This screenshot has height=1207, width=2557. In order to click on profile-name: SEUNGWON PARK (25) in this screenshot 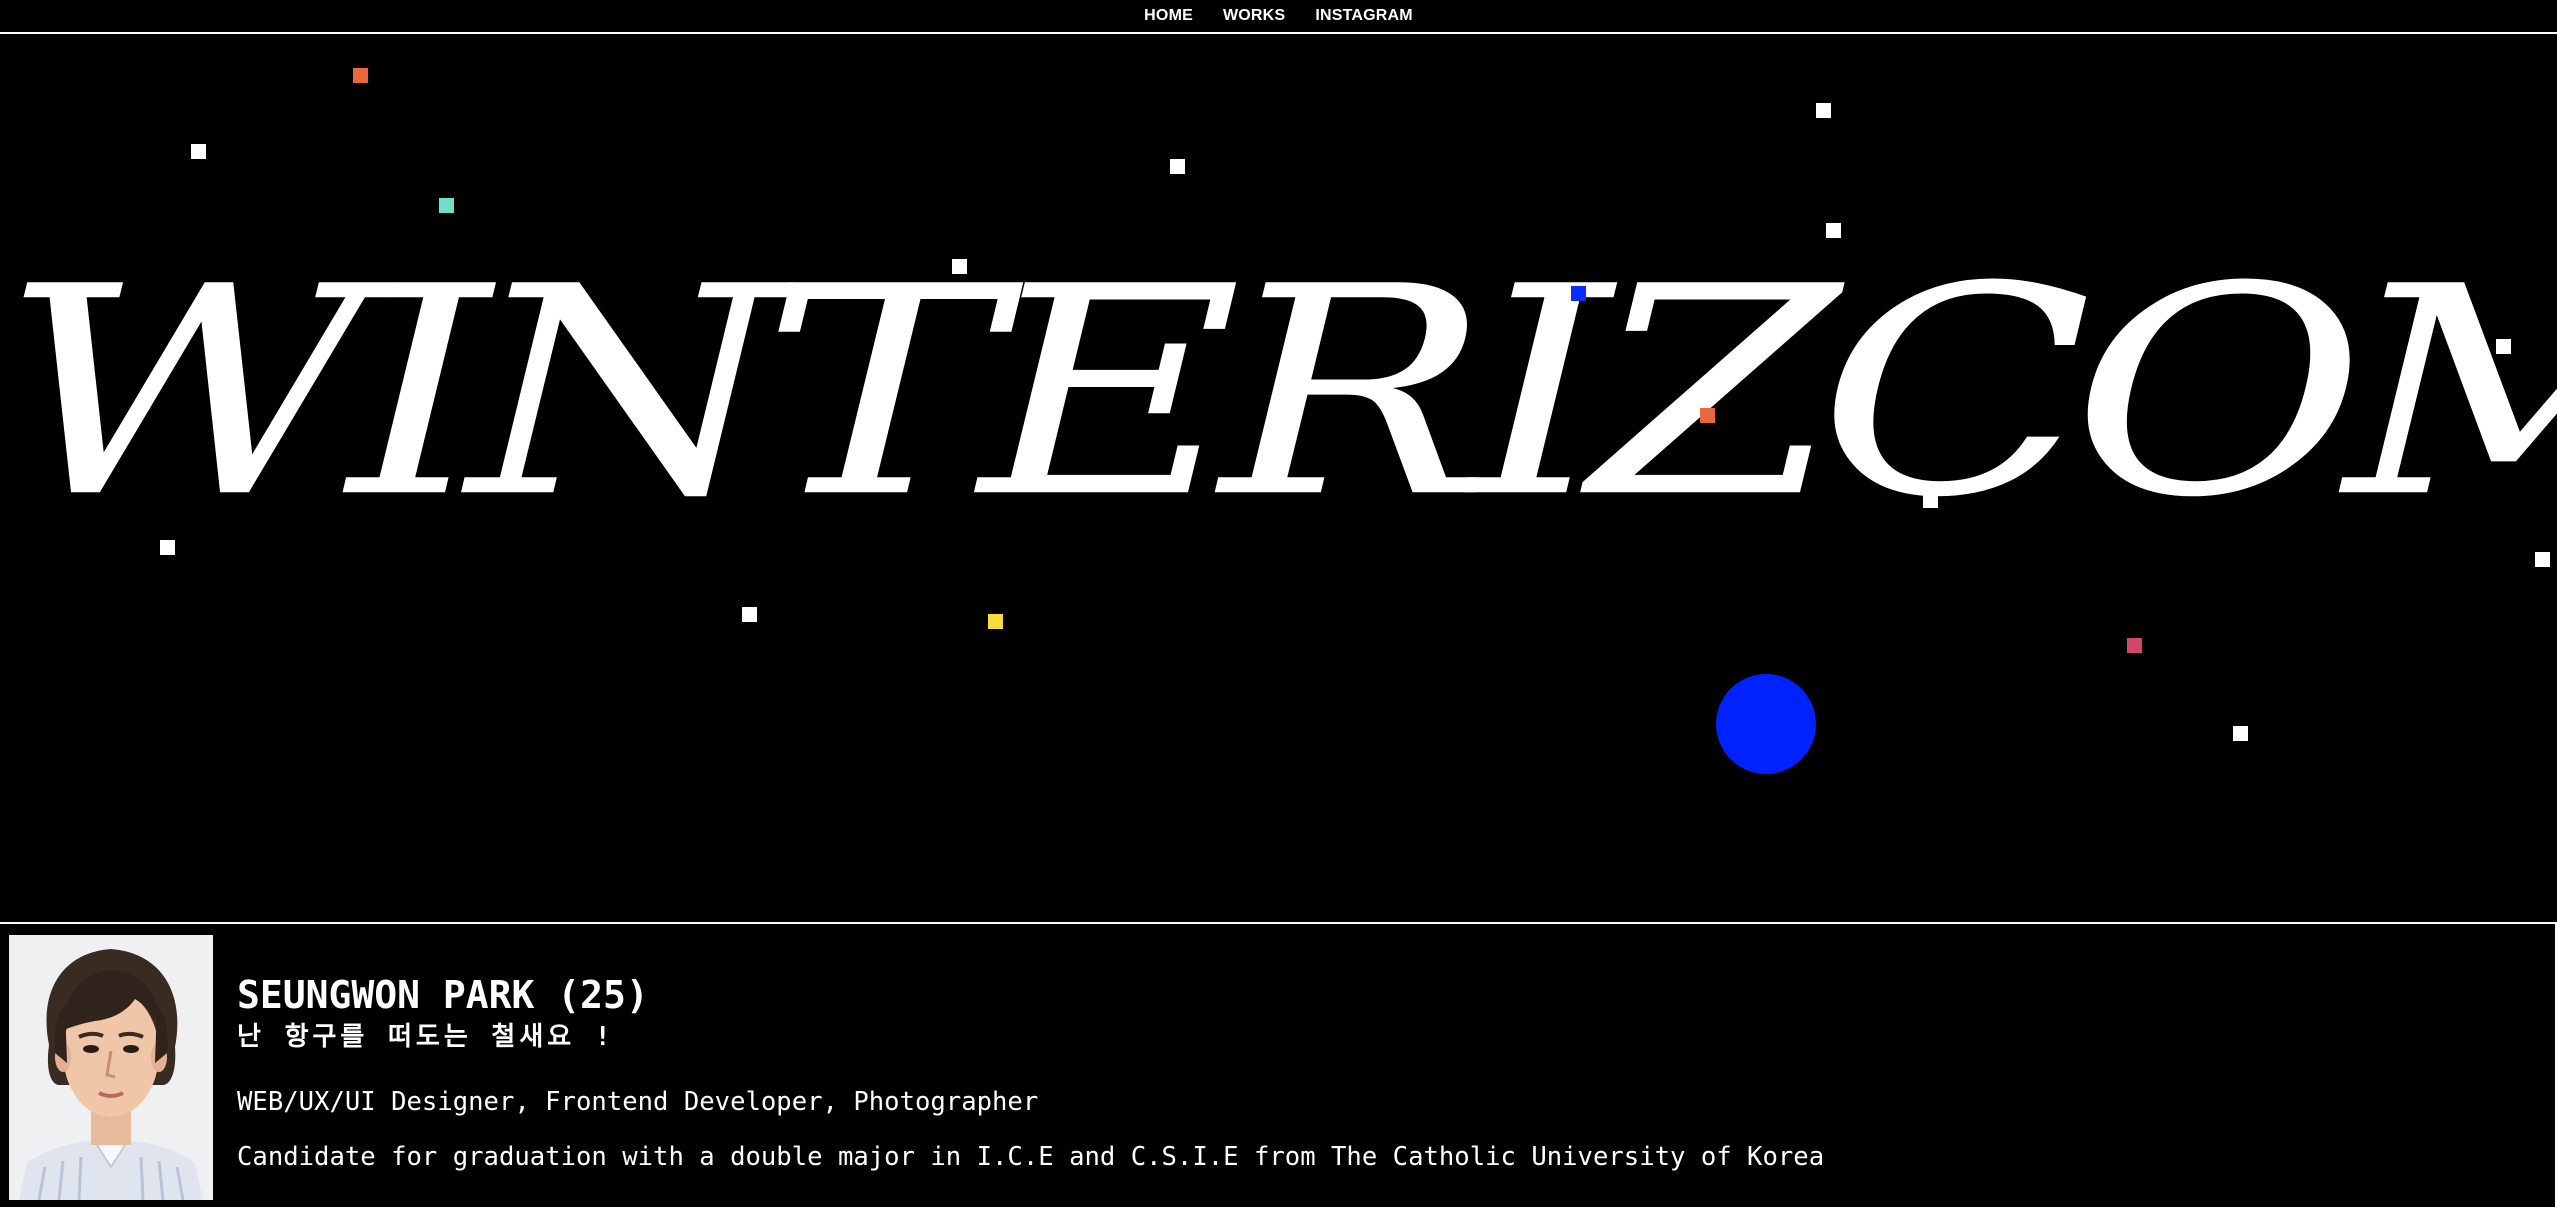, I will do `click(443, 995)`.